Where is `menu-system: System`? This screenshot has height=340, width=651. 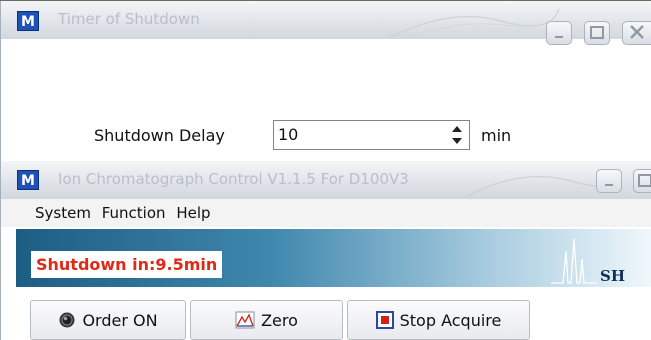
menu-system: System is located at coordinates (63, 213).